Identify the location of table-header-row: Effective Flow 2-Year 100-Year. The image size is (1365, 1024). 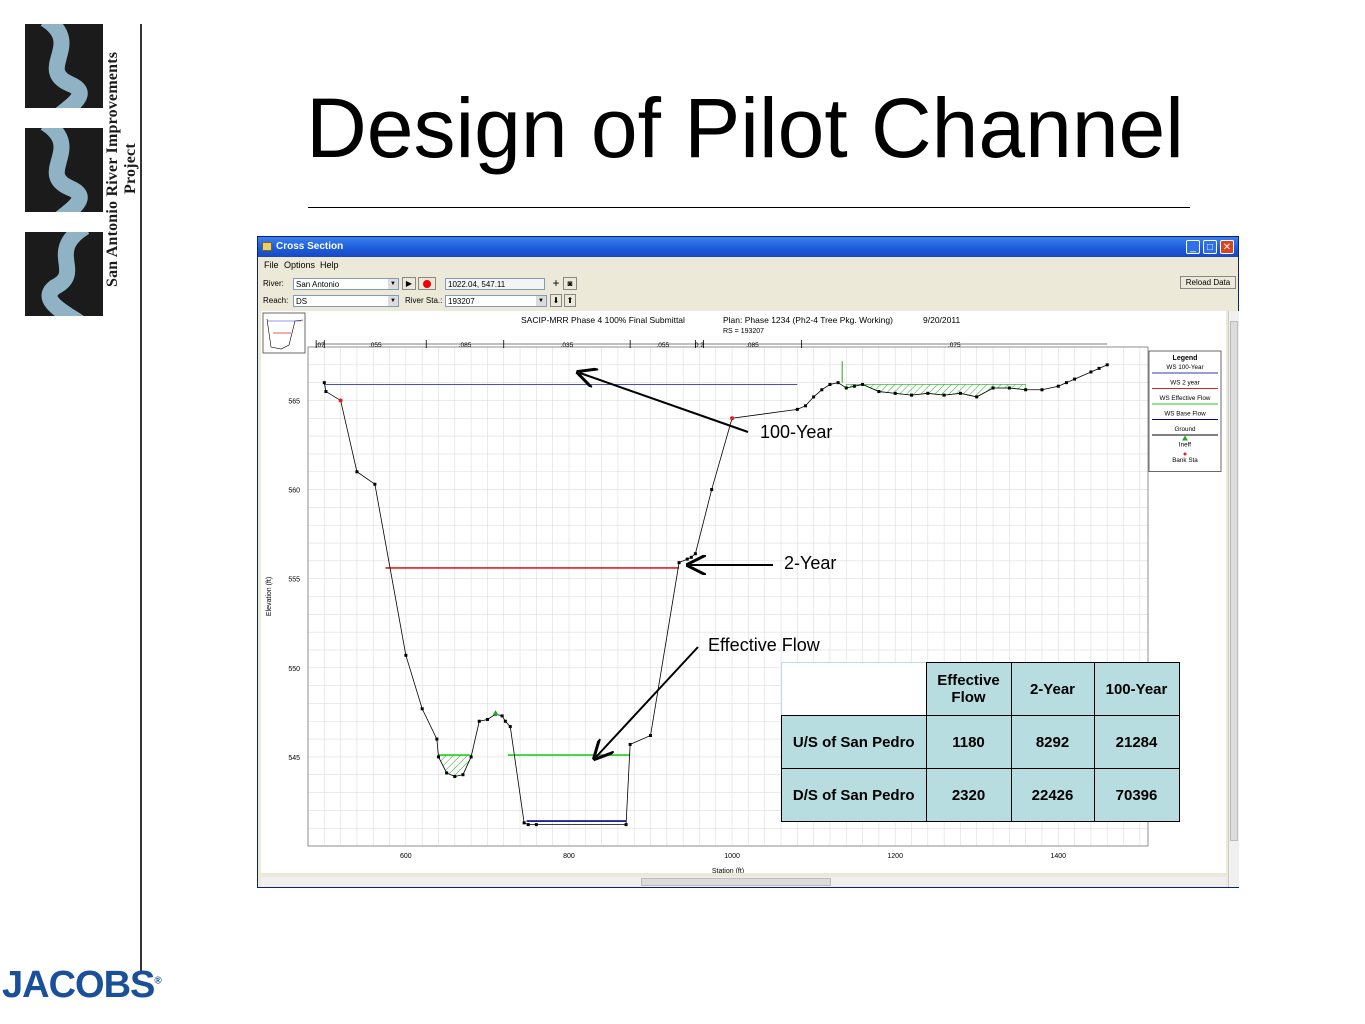
(980, 689).